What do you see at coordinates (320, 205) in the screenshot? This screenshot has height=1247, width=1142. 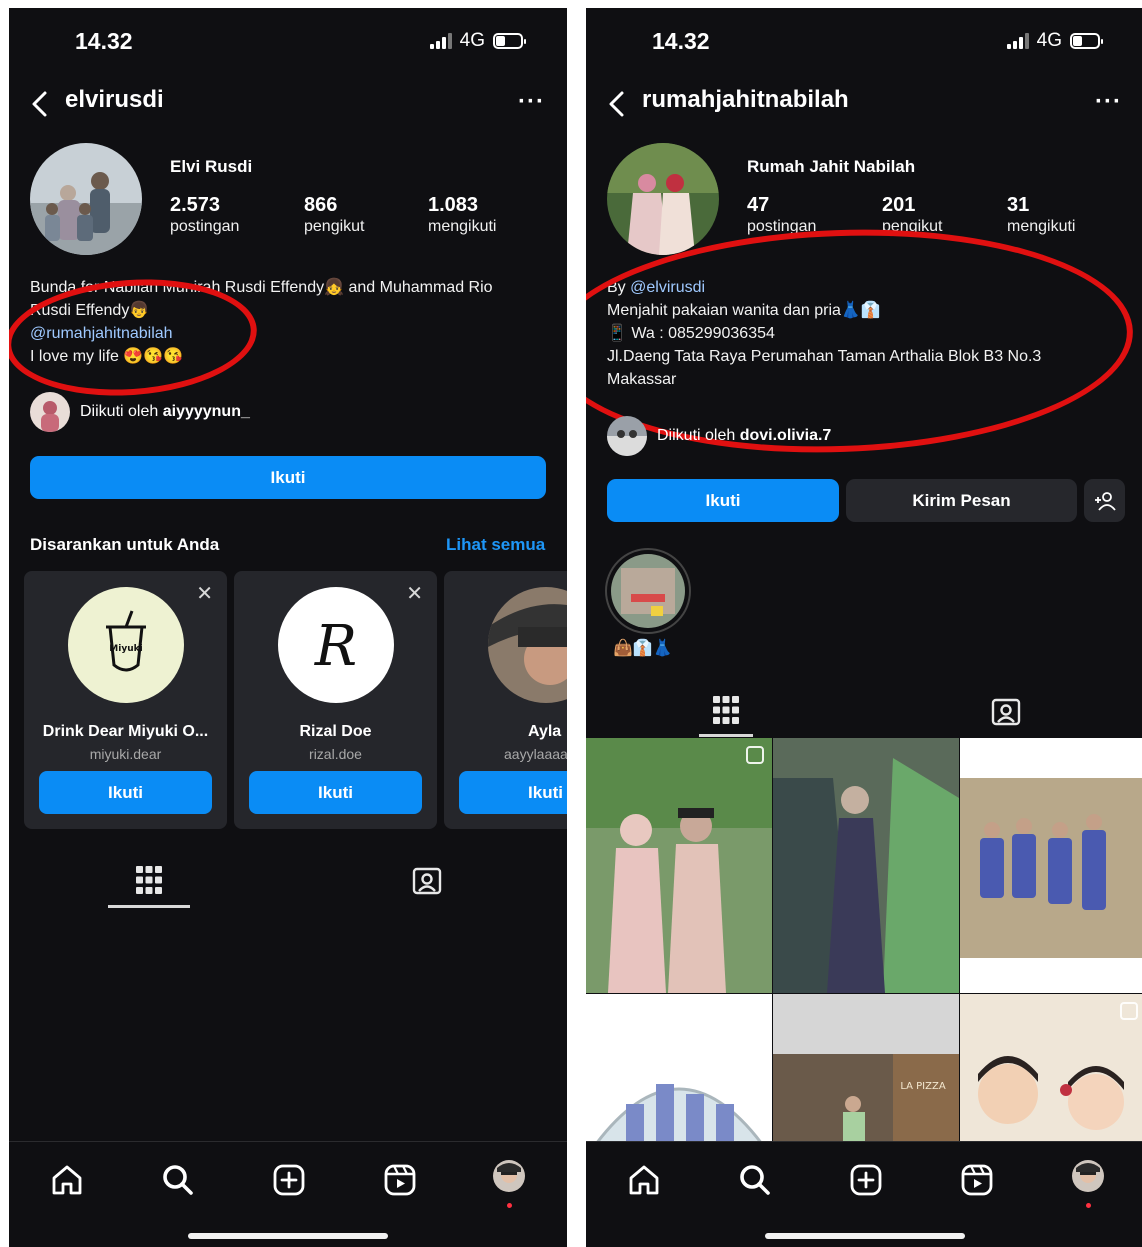 I see `stat-followers-count: 866` at bounding box center [320, 205].